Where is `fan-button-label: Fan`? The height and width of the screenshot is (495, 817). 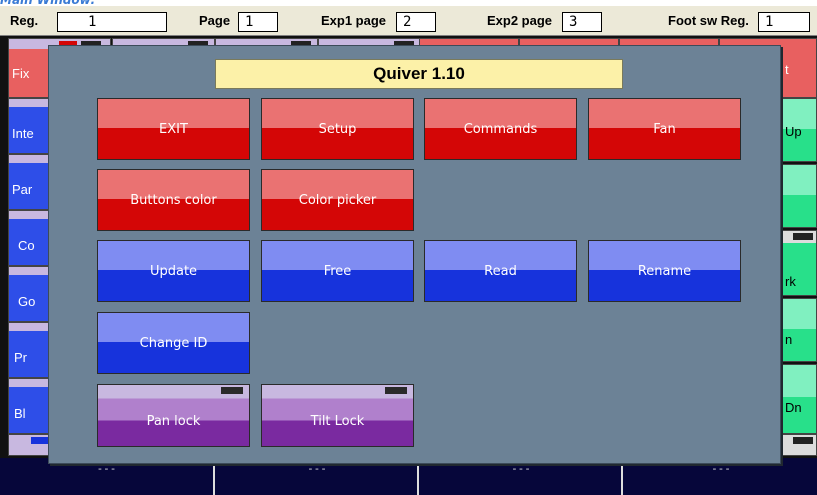 fan-button-label: Fan is located at coordinates (664, 129).